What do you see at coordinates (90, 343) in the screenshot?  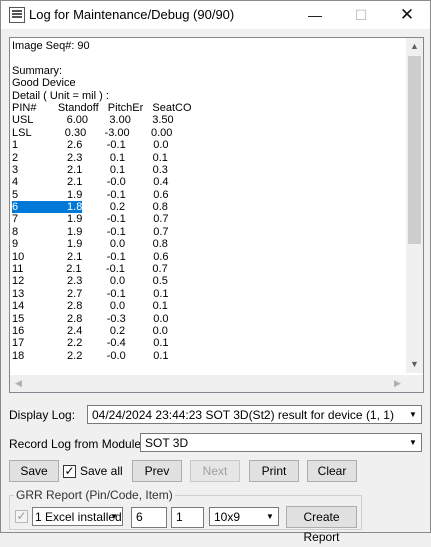 I see `log-line: 17 2.2 -0.4 0.1` at bounding box center [90, 343].